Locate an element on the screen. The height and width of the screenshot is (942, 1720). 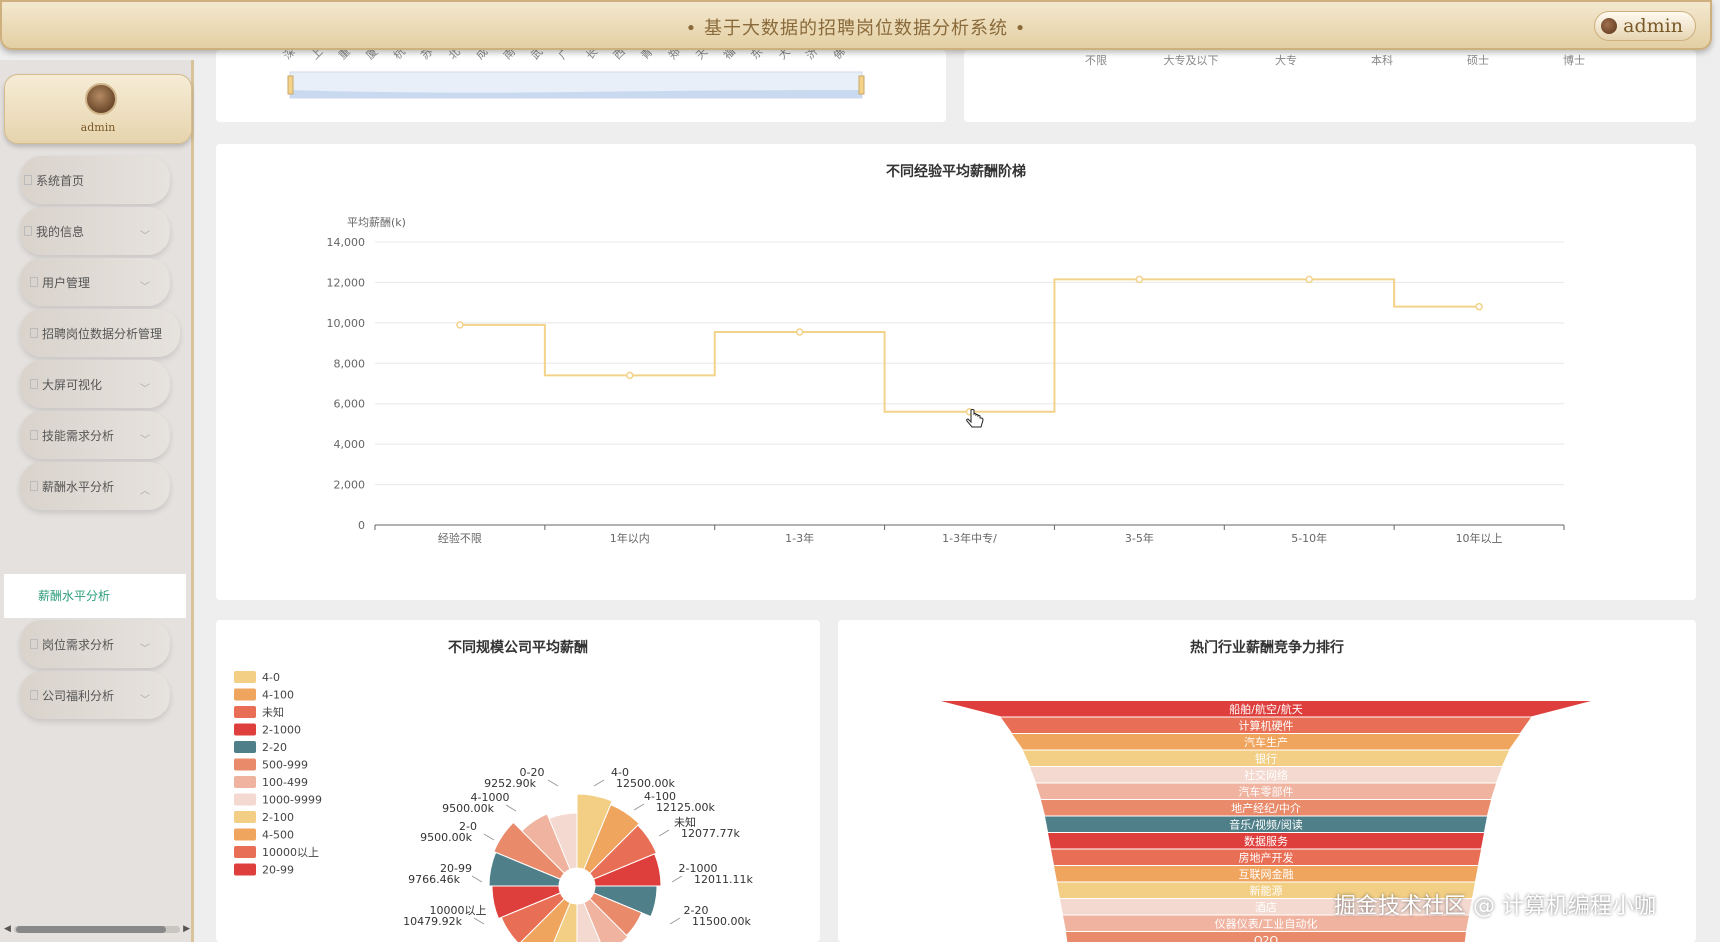
legend-label: 2-20 is located at coordinates (274, 747).